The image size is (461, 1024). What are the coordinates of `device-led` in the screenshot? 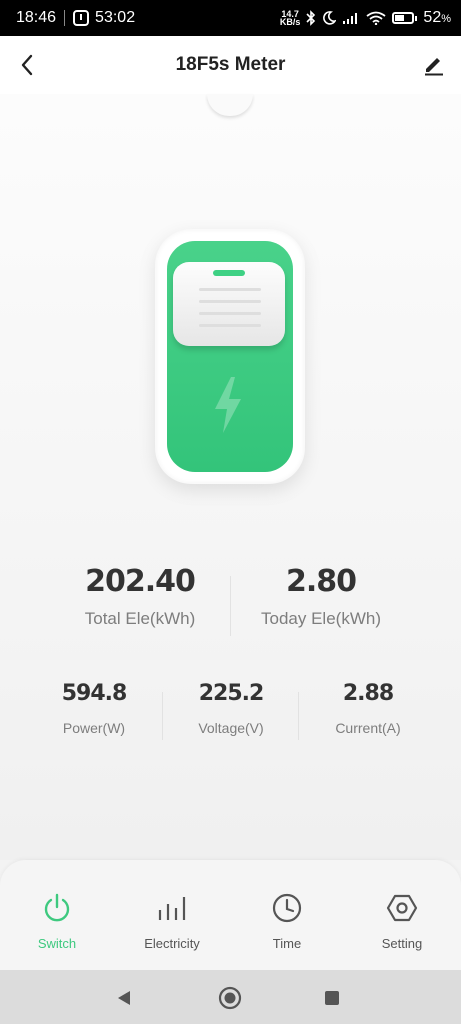 It's located at (229, 273).